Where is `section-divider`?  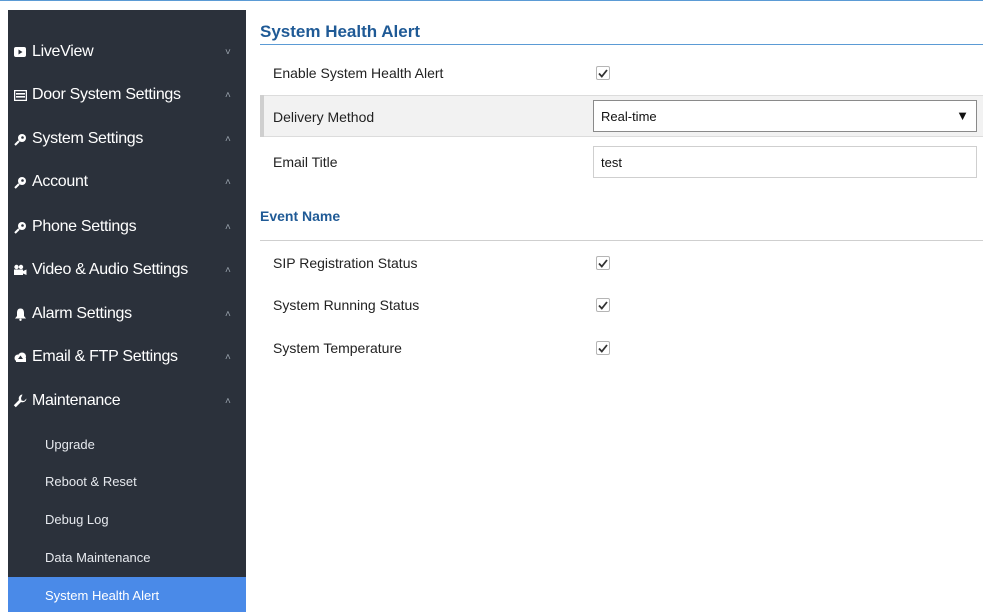 section-divider is located at coordinates (621, 240).